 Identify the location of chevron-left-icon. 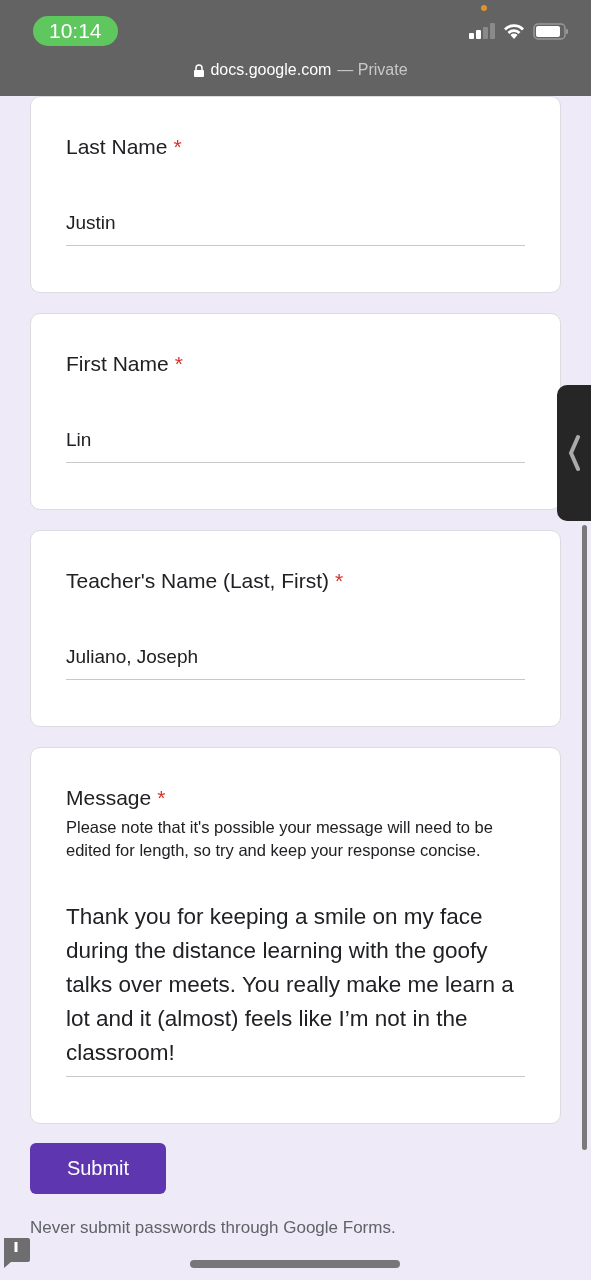
(574, 453).